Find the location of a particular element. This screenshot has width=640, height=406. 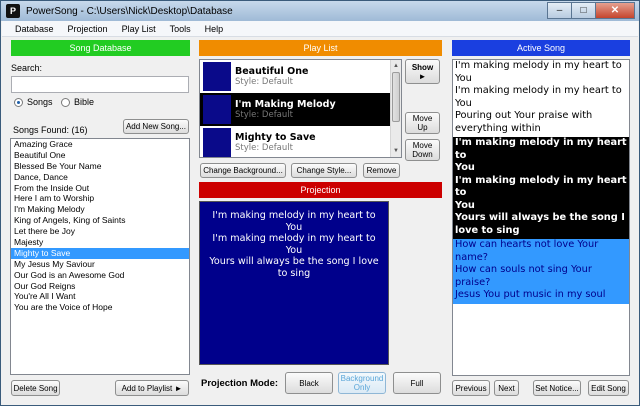

playlist-scrollbar: ▲ ▼ is located at coordinates (395, 108).